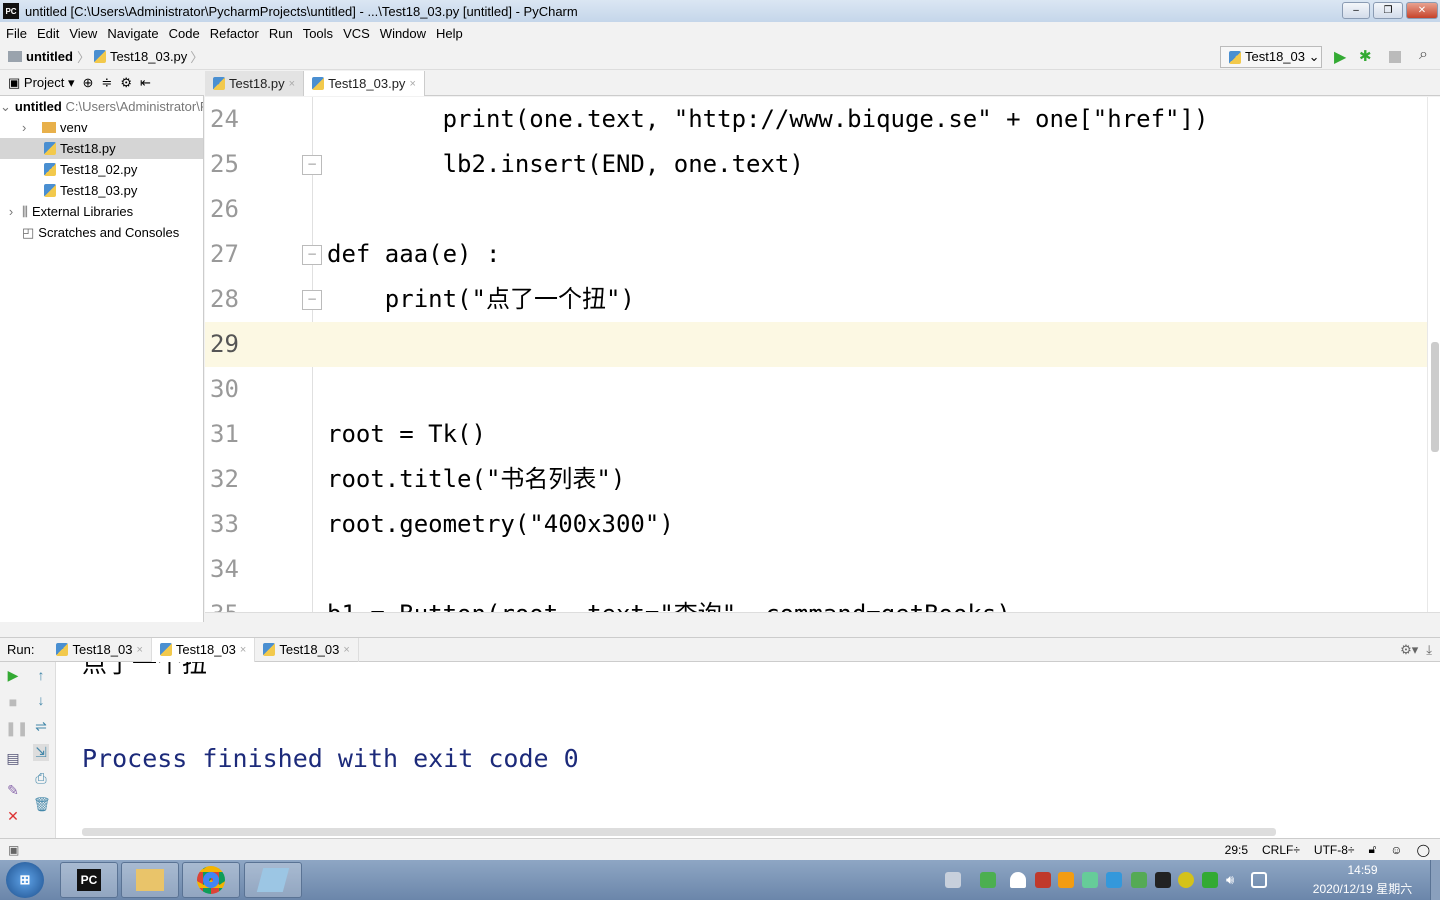 This screenshot has width=1440, height=900. What do you see at coordinates (403, 33) in the screenshot?
I see `menu-window: Window` at bounding box center [403, 33].